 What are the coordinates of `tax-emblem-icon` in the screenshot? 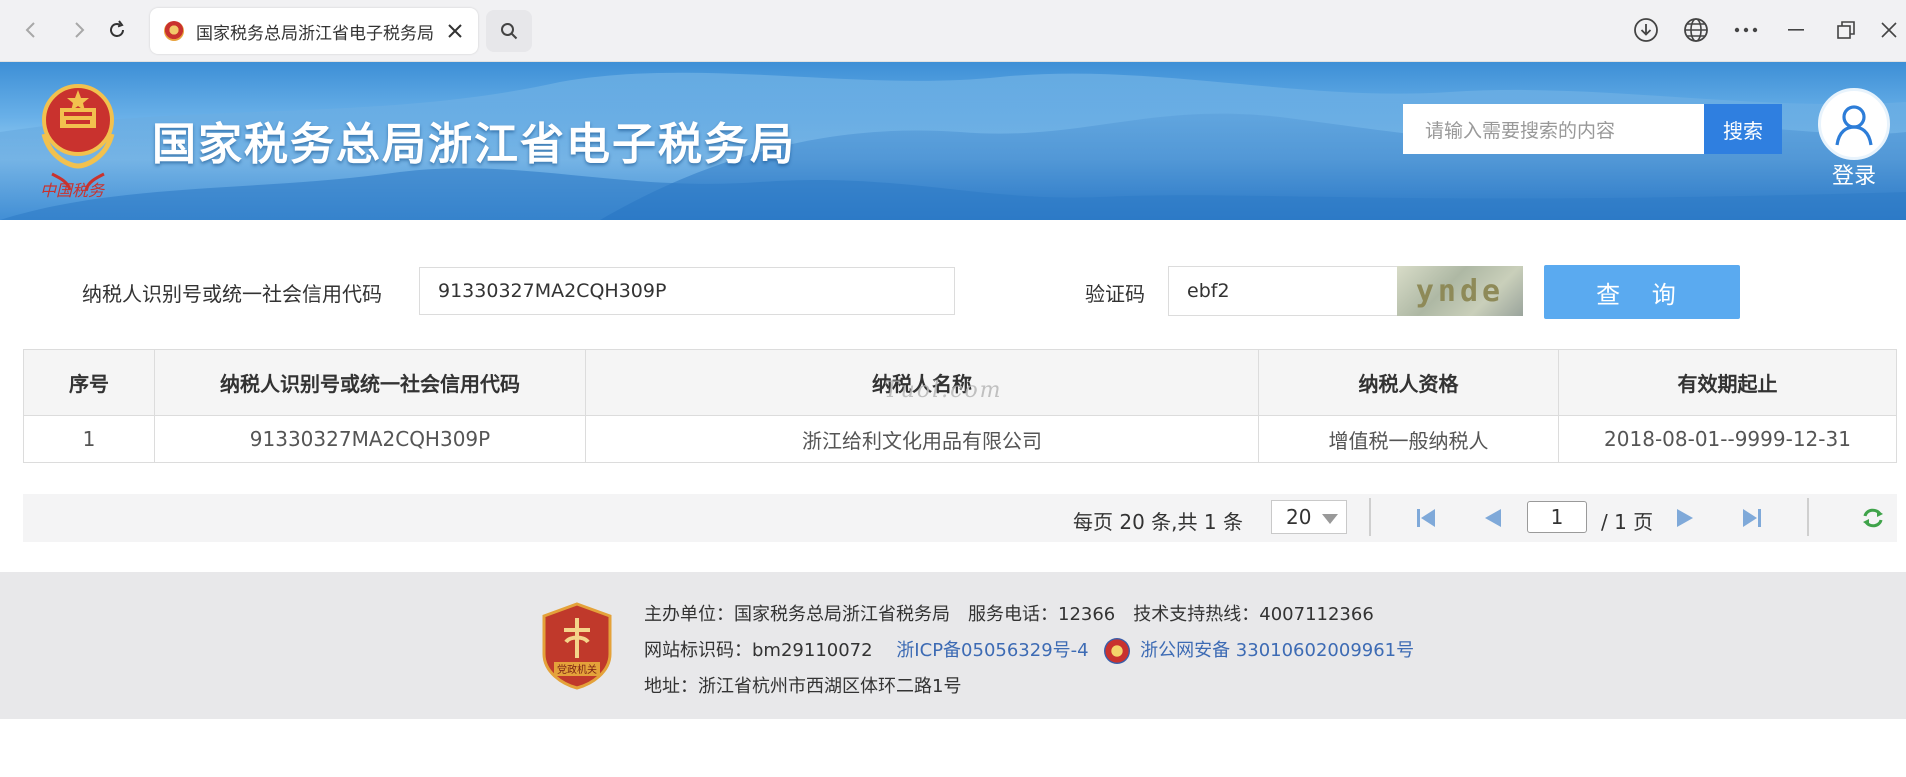 It's located at (174, 31).